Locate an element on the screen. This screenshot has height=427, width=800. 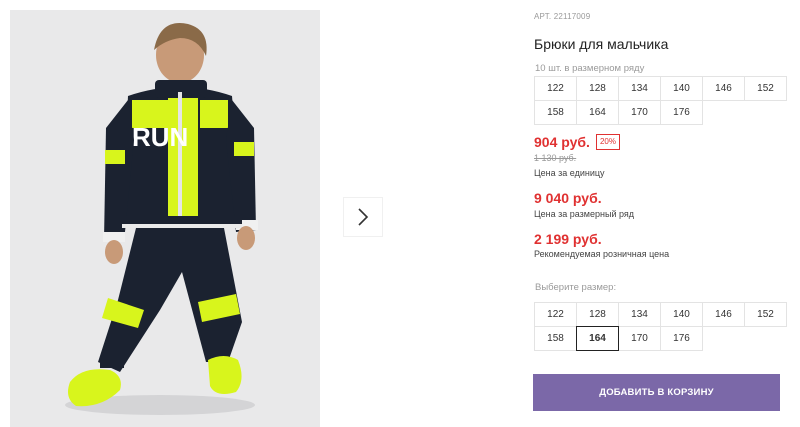
retail-price: 2 199 руб. is located at coordinates (568, 239).